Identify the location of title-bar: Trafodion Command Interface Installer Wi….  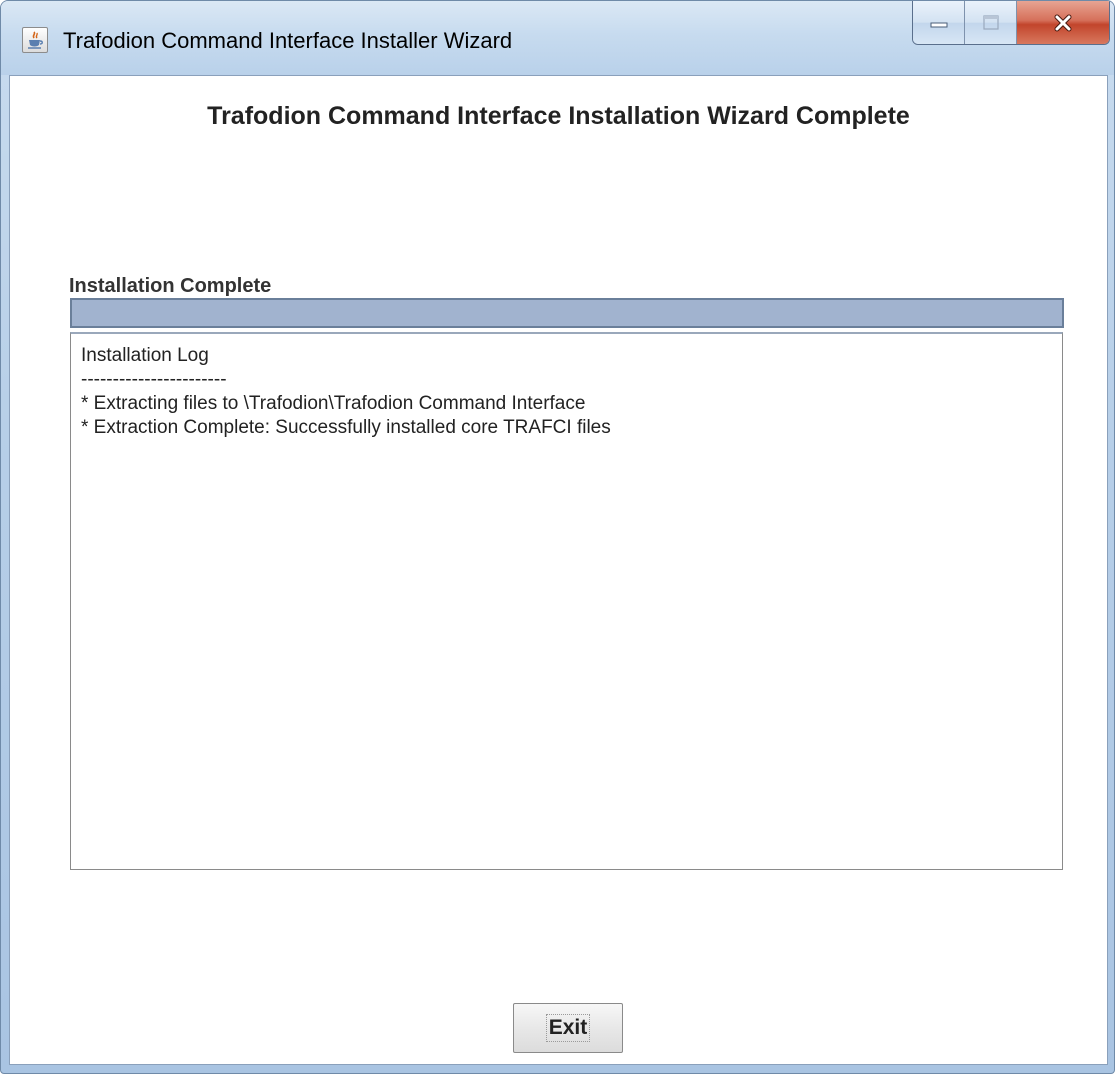
(557, 38).